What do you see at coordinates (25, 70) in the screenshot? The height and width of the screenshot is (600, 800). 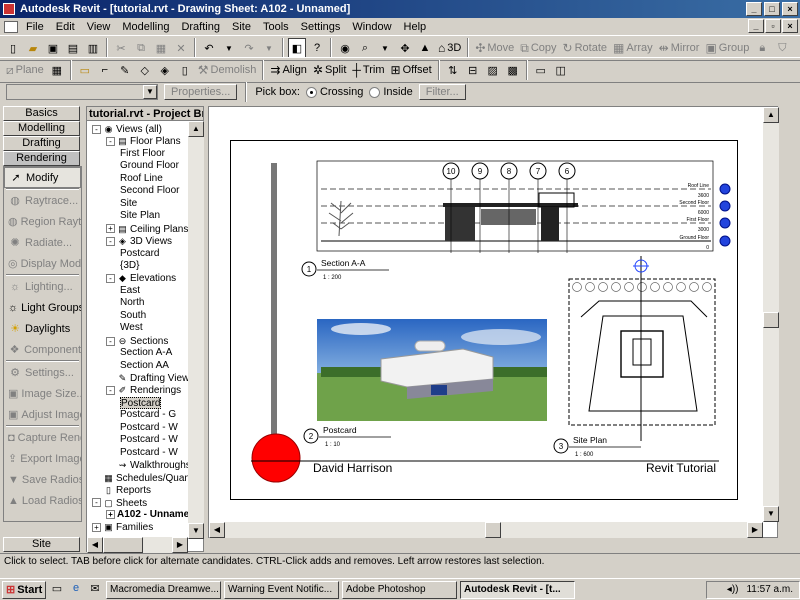 I see `work-plane-button: ⧄ Plane` at bounding box center [25, 70].